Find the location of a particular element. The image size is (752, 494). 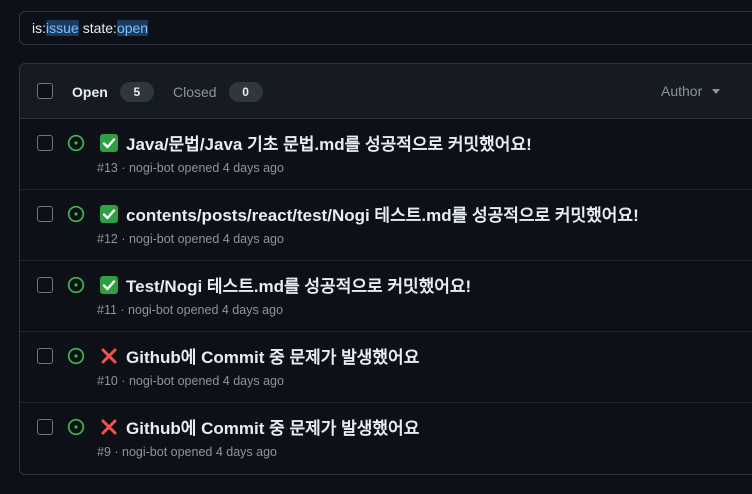

issue-meta: #12 · nogi-bot opened 4 days ago is located at coordinates (190, 239).